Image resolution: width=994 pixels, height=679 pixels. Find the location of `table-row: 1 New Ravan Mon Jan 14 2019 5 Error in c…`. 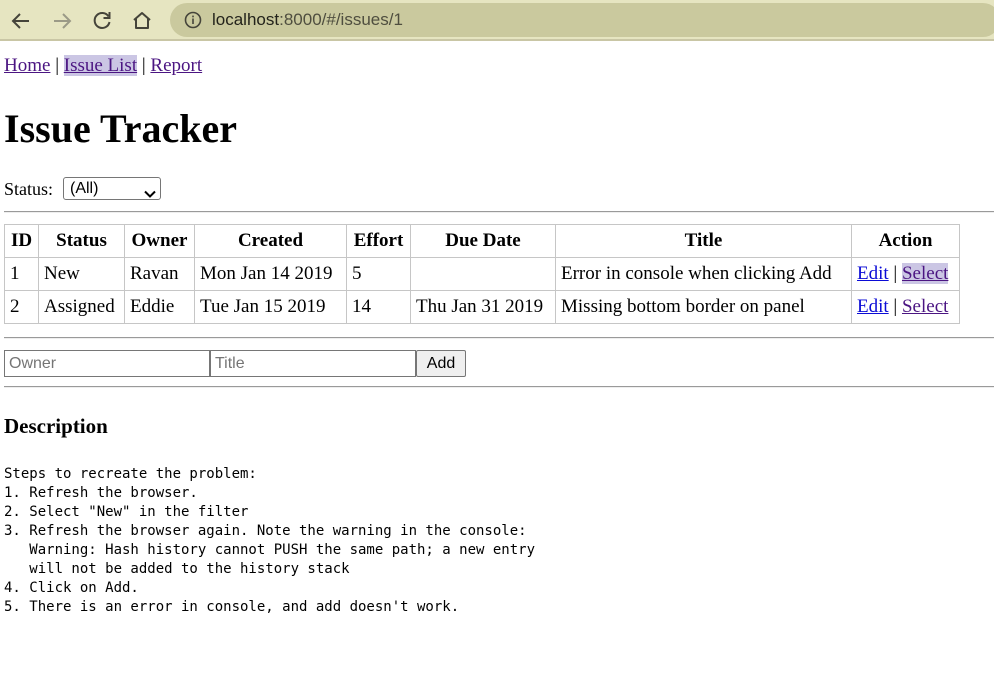

table-row: 1 New Ravan Mon Jan 14 2019 5 Error in c… is located at coordinates (482, 274).